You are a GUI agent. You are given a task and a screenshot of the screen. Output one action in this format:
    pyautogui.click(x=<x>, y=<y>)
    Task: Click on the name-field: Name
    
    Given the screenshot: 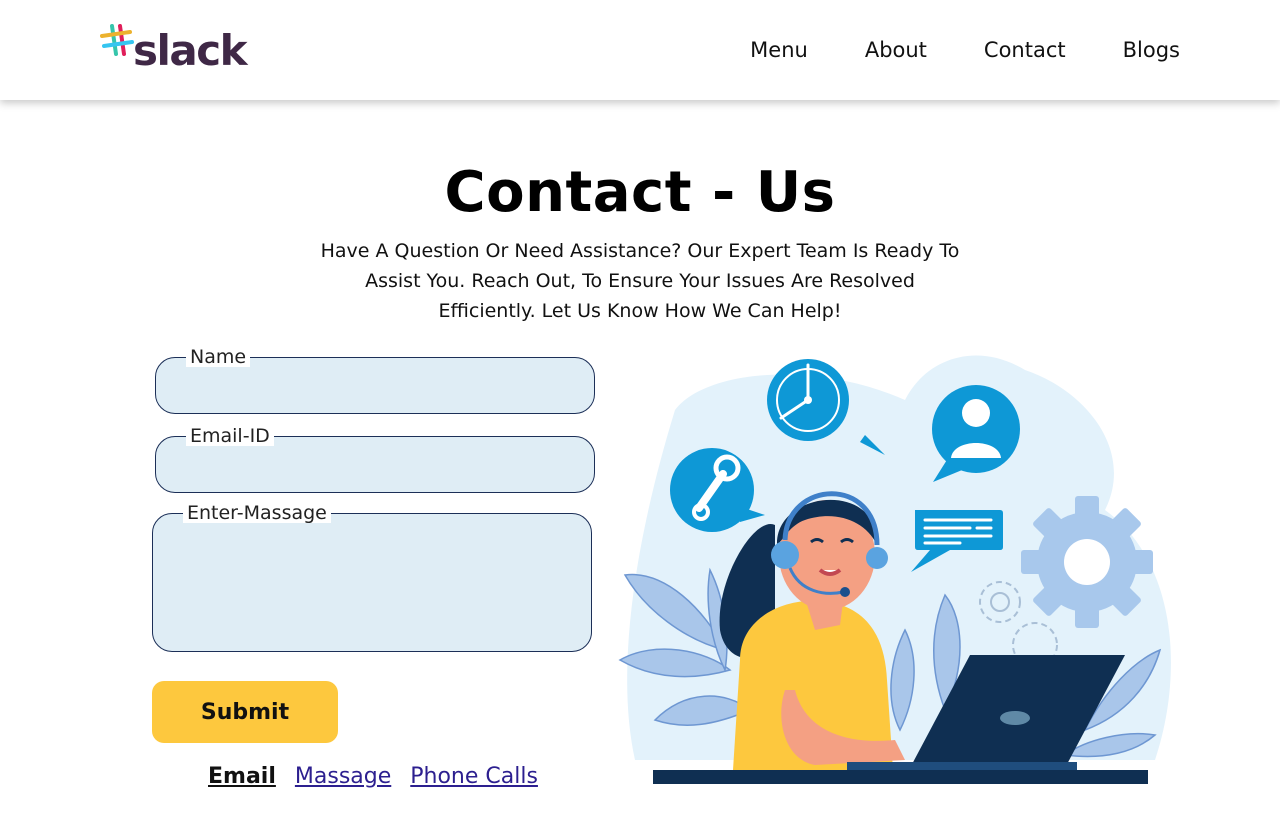 What is the action you would take?
    pyautogui.click(x=375, y=380)
    